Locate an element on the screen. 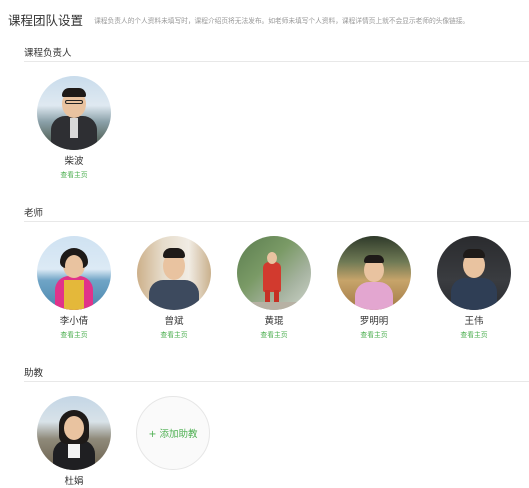 The width and height of the screenshot is (529, 488). member-name: 曾斌 is located at coordinates (174, 321).